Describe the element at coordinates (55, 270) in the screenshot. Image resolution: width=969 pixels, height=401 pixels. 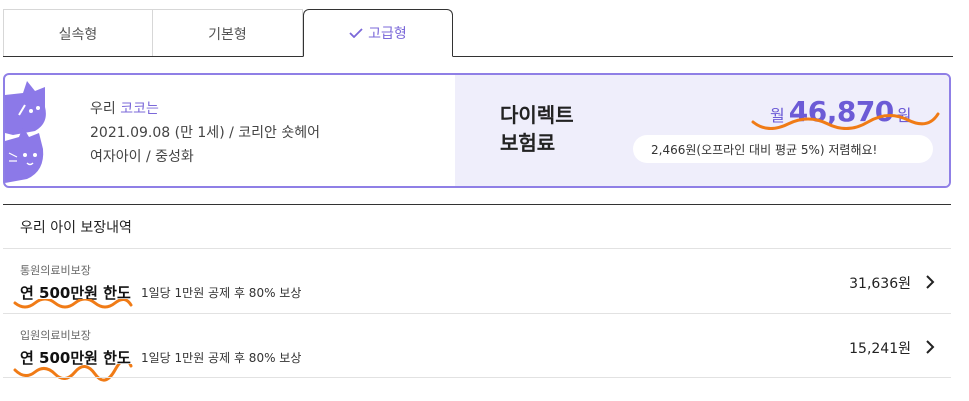
I see `coverage-category: 통원의료비보장` at that location.